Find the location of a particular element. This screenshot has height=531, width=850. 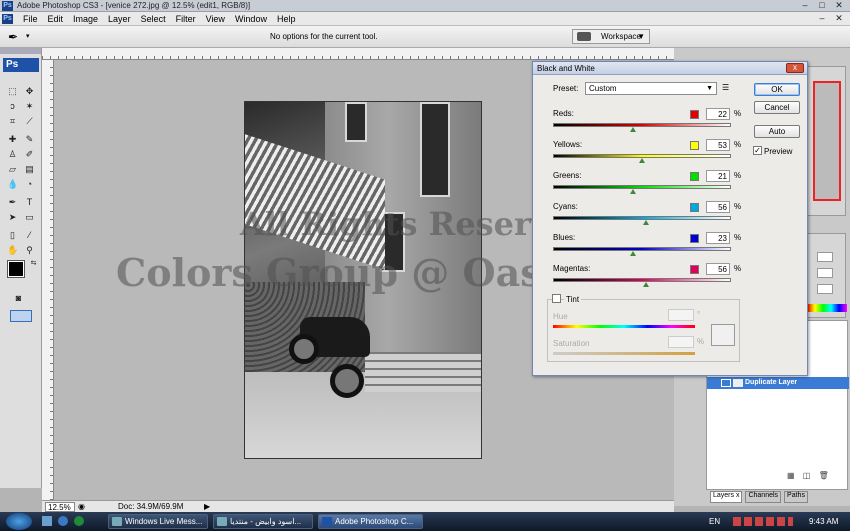

dodge-tool-icon: ◔ is located at coordinates (29, 184).